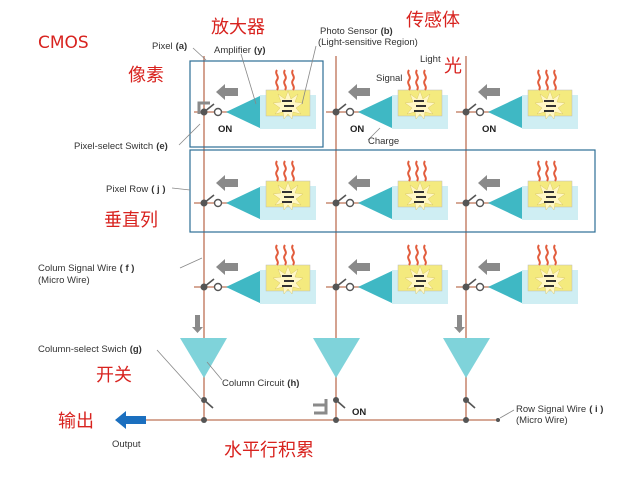 The height and width of the screenshot is (486, 640). What do you see at coordinates (131, 220) in the screenshot?
I see `cn-vertical-label: 垂直列` at bounding box center [131, 220].